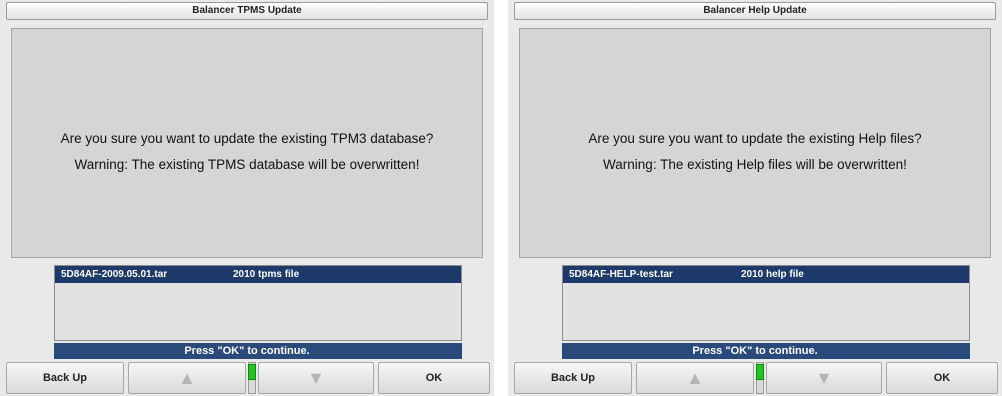 This screenshot has height=396, width=1002. I want to click on window-title: Balancer TPMS Update, so click(247, 11).